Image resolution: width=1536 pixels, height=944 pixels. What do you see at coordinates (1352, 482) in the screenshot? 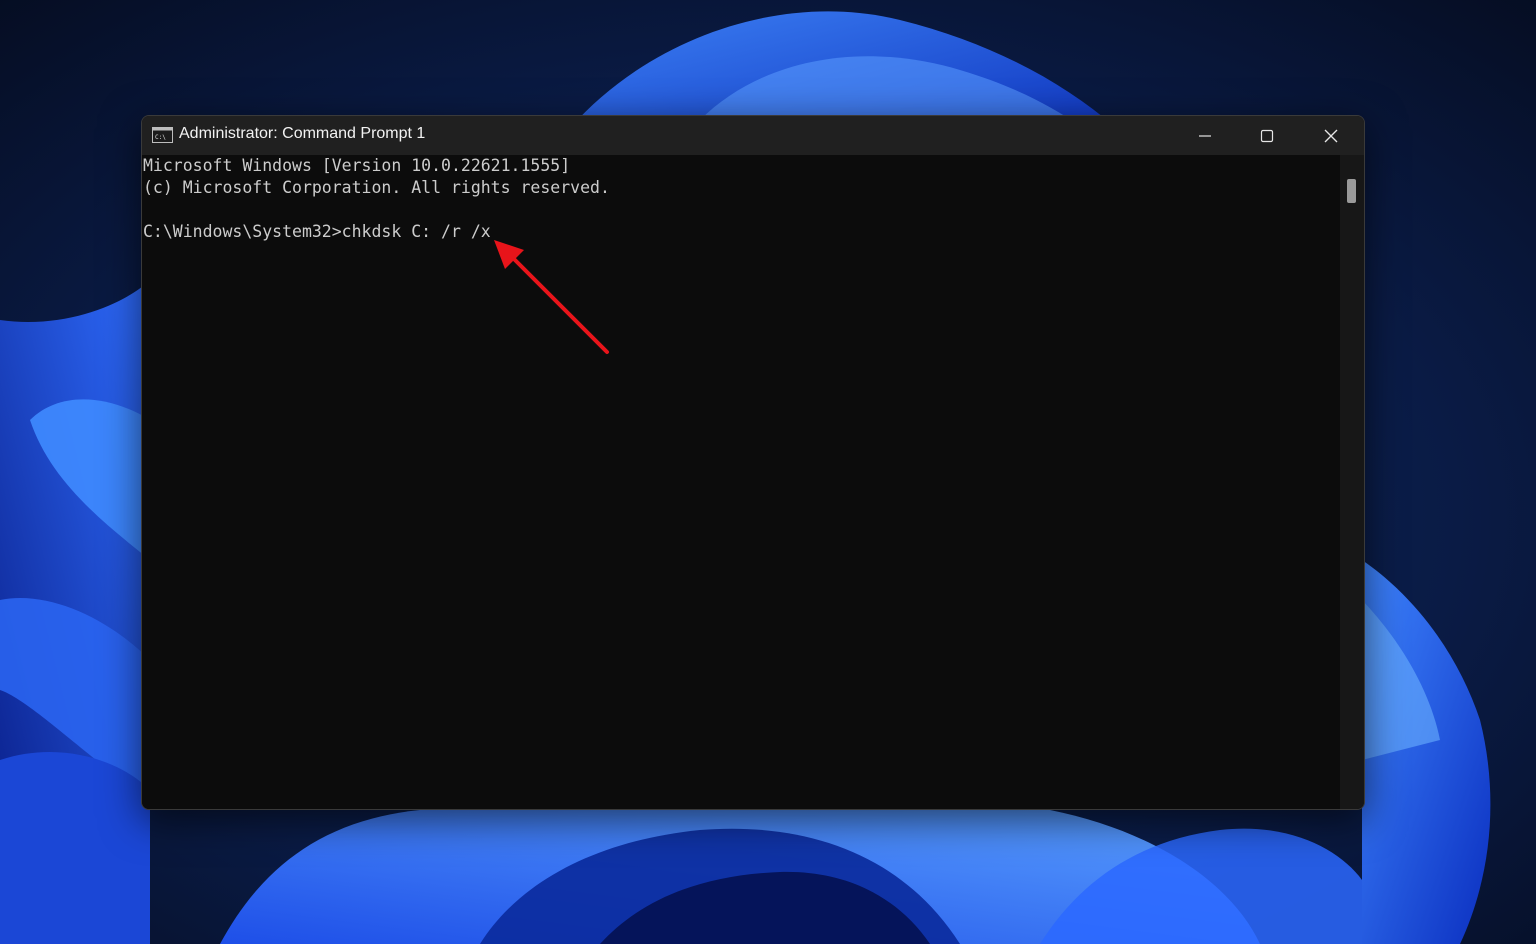
I see `vertical-scrollbar` at bounding box center [1352, 482].